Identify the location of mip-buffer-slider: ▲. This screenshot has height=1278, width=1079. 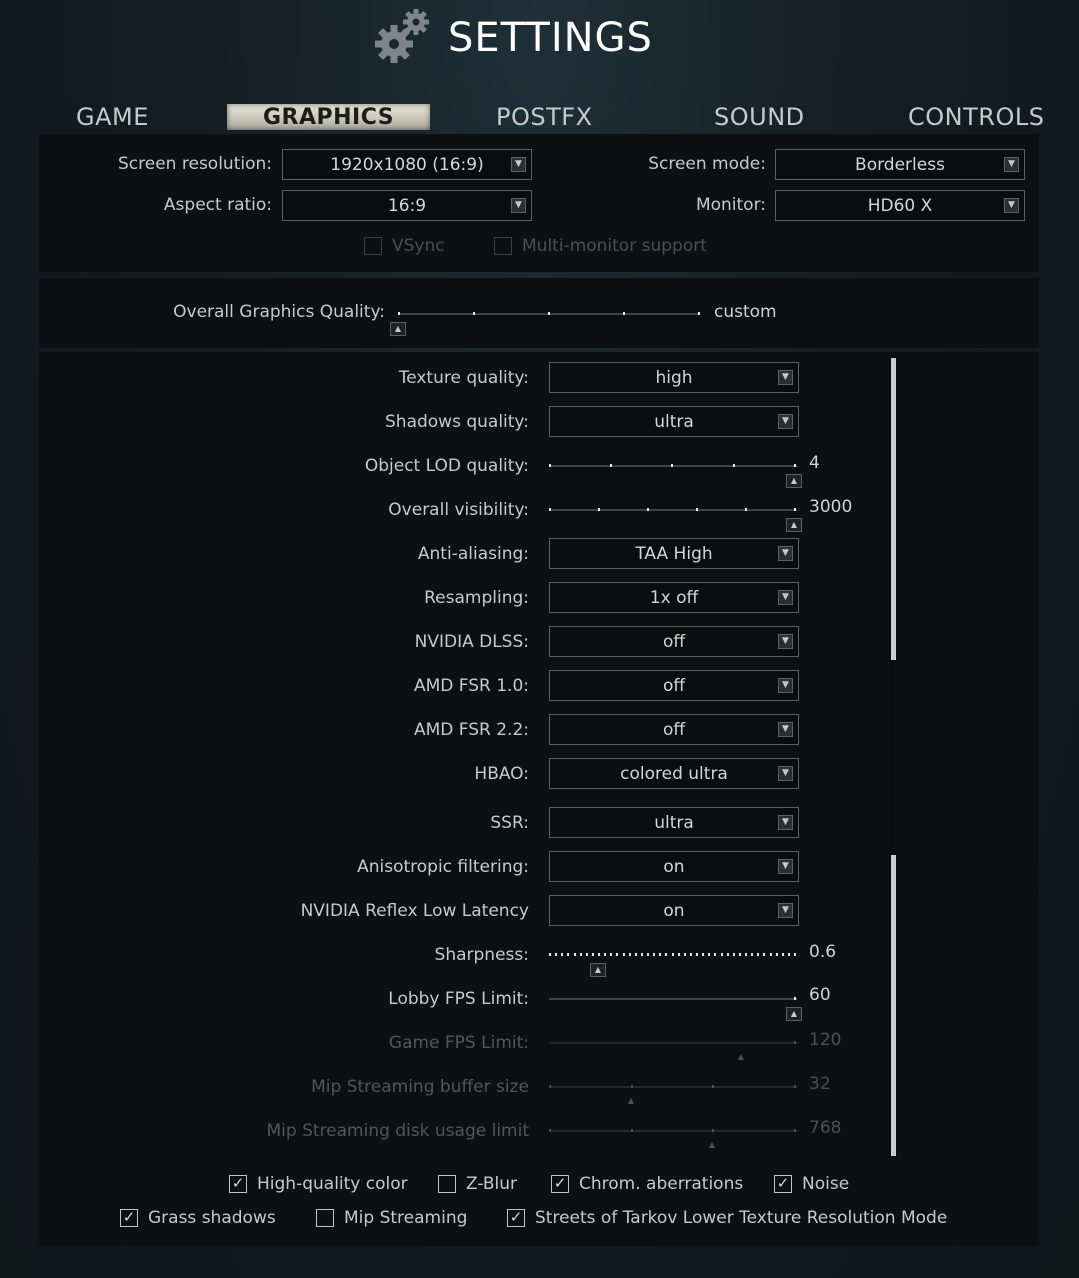
(673, 1094).